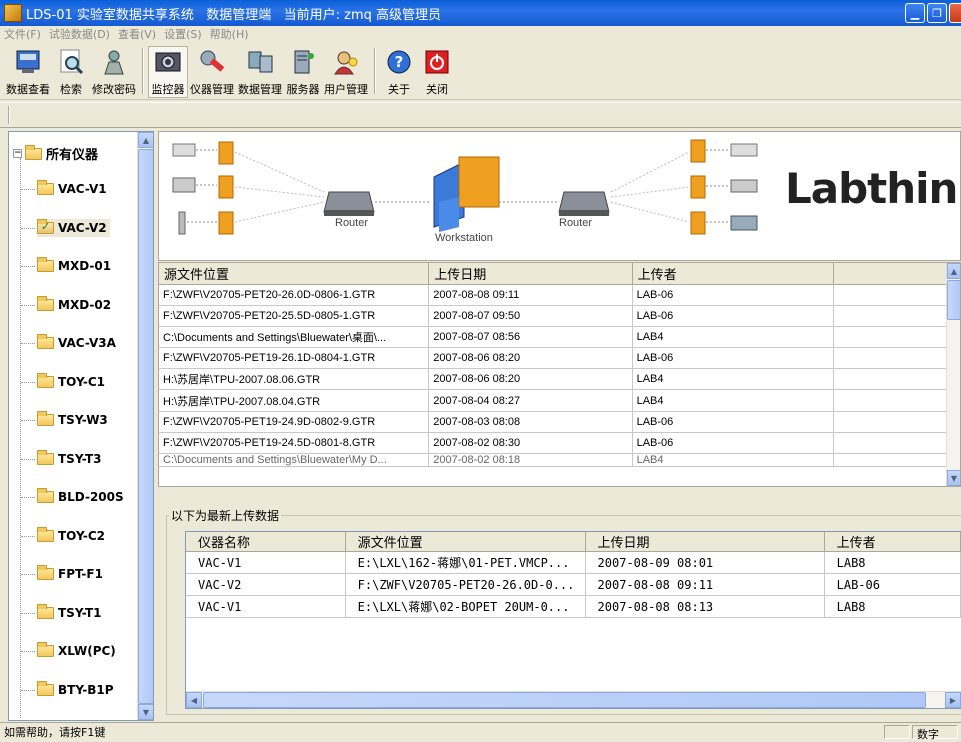  Describe the element at coordinates (28, 72) in the screenshot. I see `data-view-button: 数据查看` at that location.